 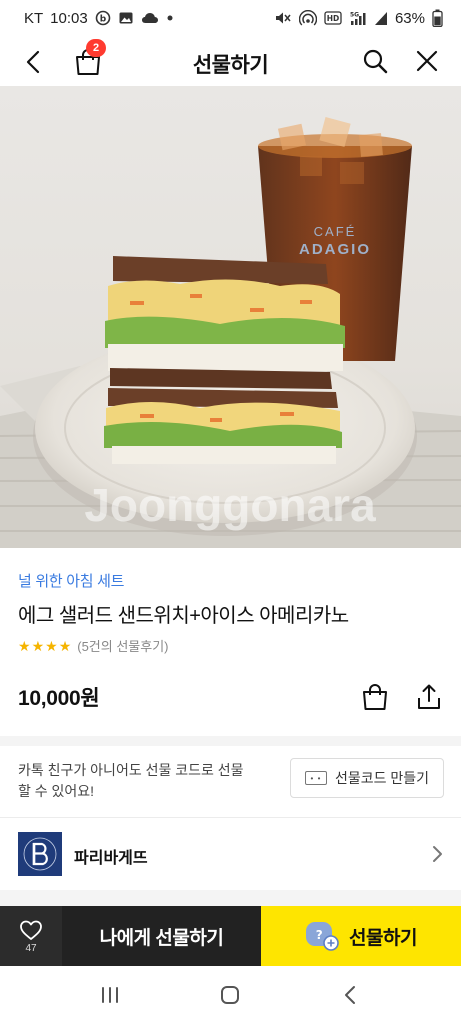 I want to click on cup-brand-line2: ADAGIO, so click(x=335, y=249).